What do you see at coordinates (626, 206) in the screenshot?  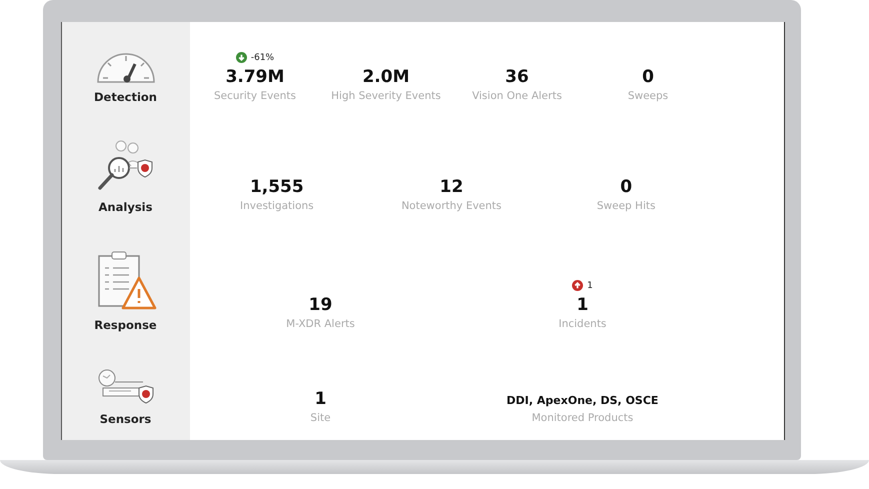 I see `stat-label: Sweep Hits` at bounding box center [626, 206].